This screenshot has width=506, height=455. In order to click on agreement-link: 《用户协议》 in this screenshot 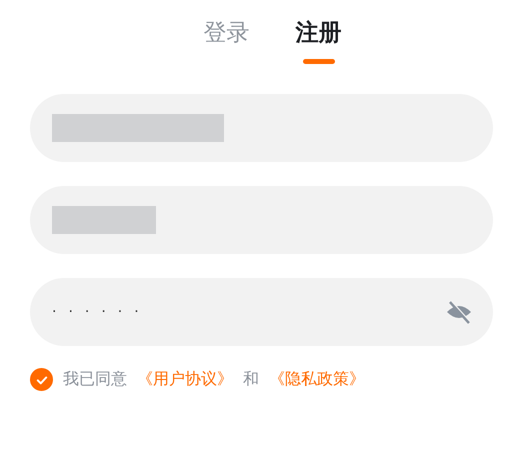, I will do `click(185, 379)`.